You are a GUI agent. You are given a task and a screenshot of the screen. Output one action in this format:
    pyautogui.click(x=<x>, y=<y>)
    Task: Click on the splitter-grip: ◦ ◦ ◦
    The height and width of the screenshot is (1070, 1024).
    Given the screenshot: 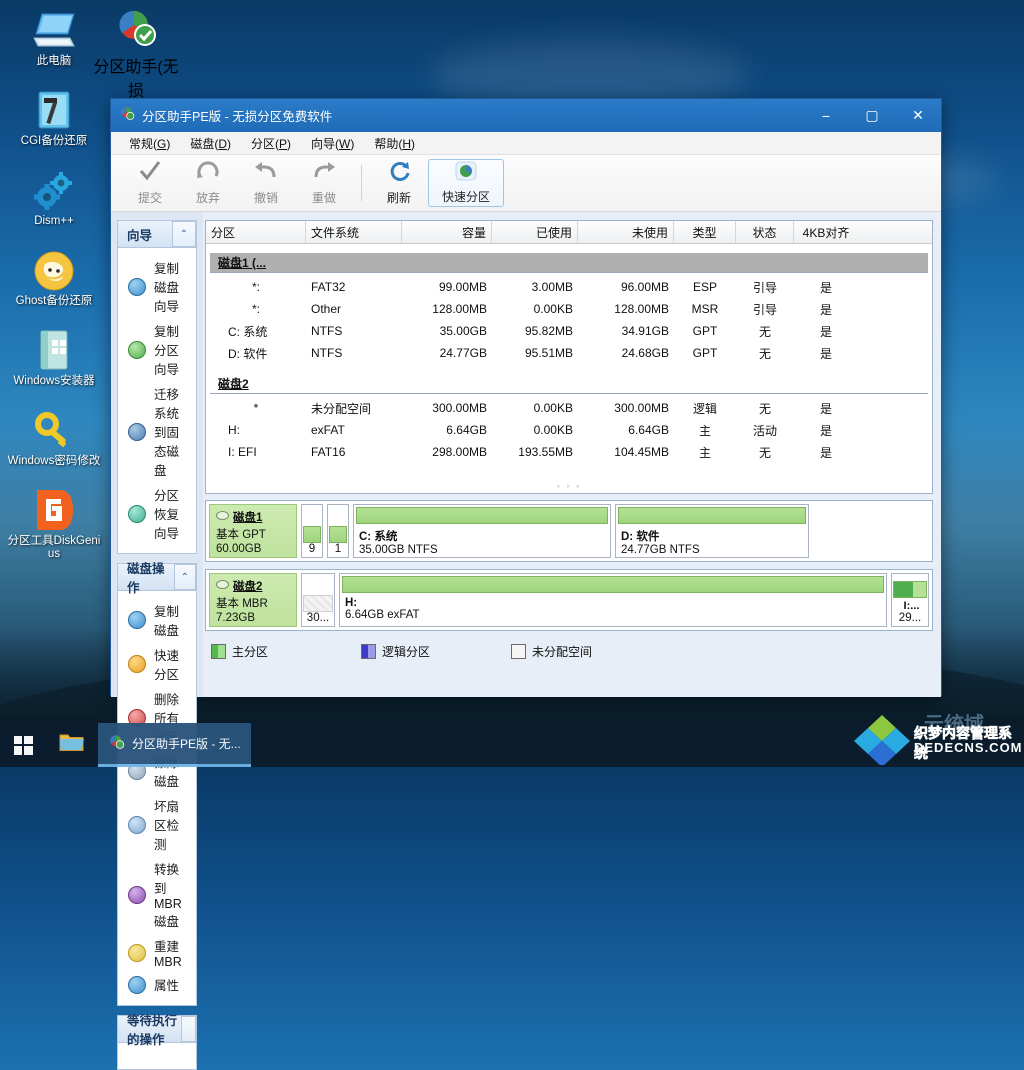 What is the action you would take?
    pyautogui.click(x=569, y=486)
    